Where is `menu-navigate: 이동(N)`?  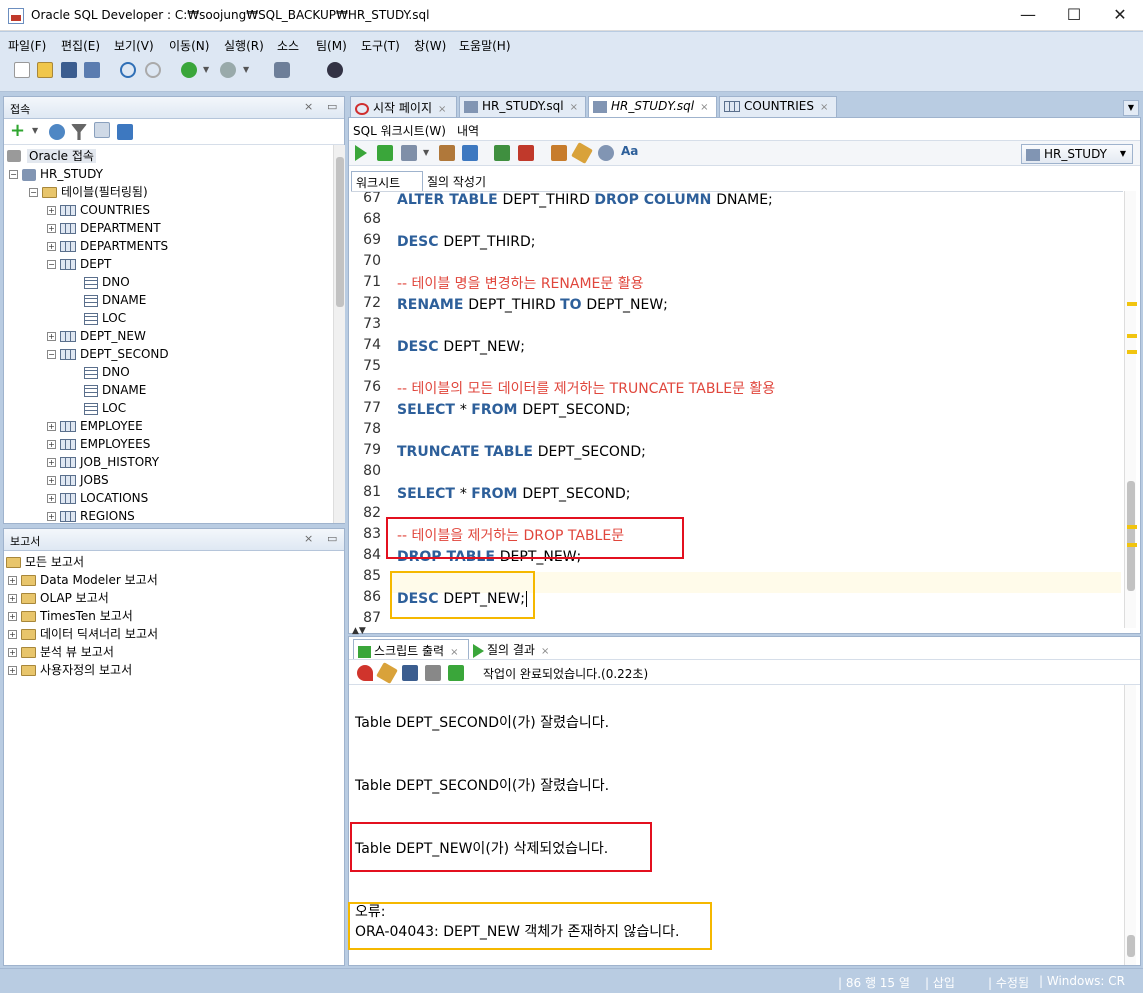 menu-navigate: 이동(N) is located at coordinates (189, 45).